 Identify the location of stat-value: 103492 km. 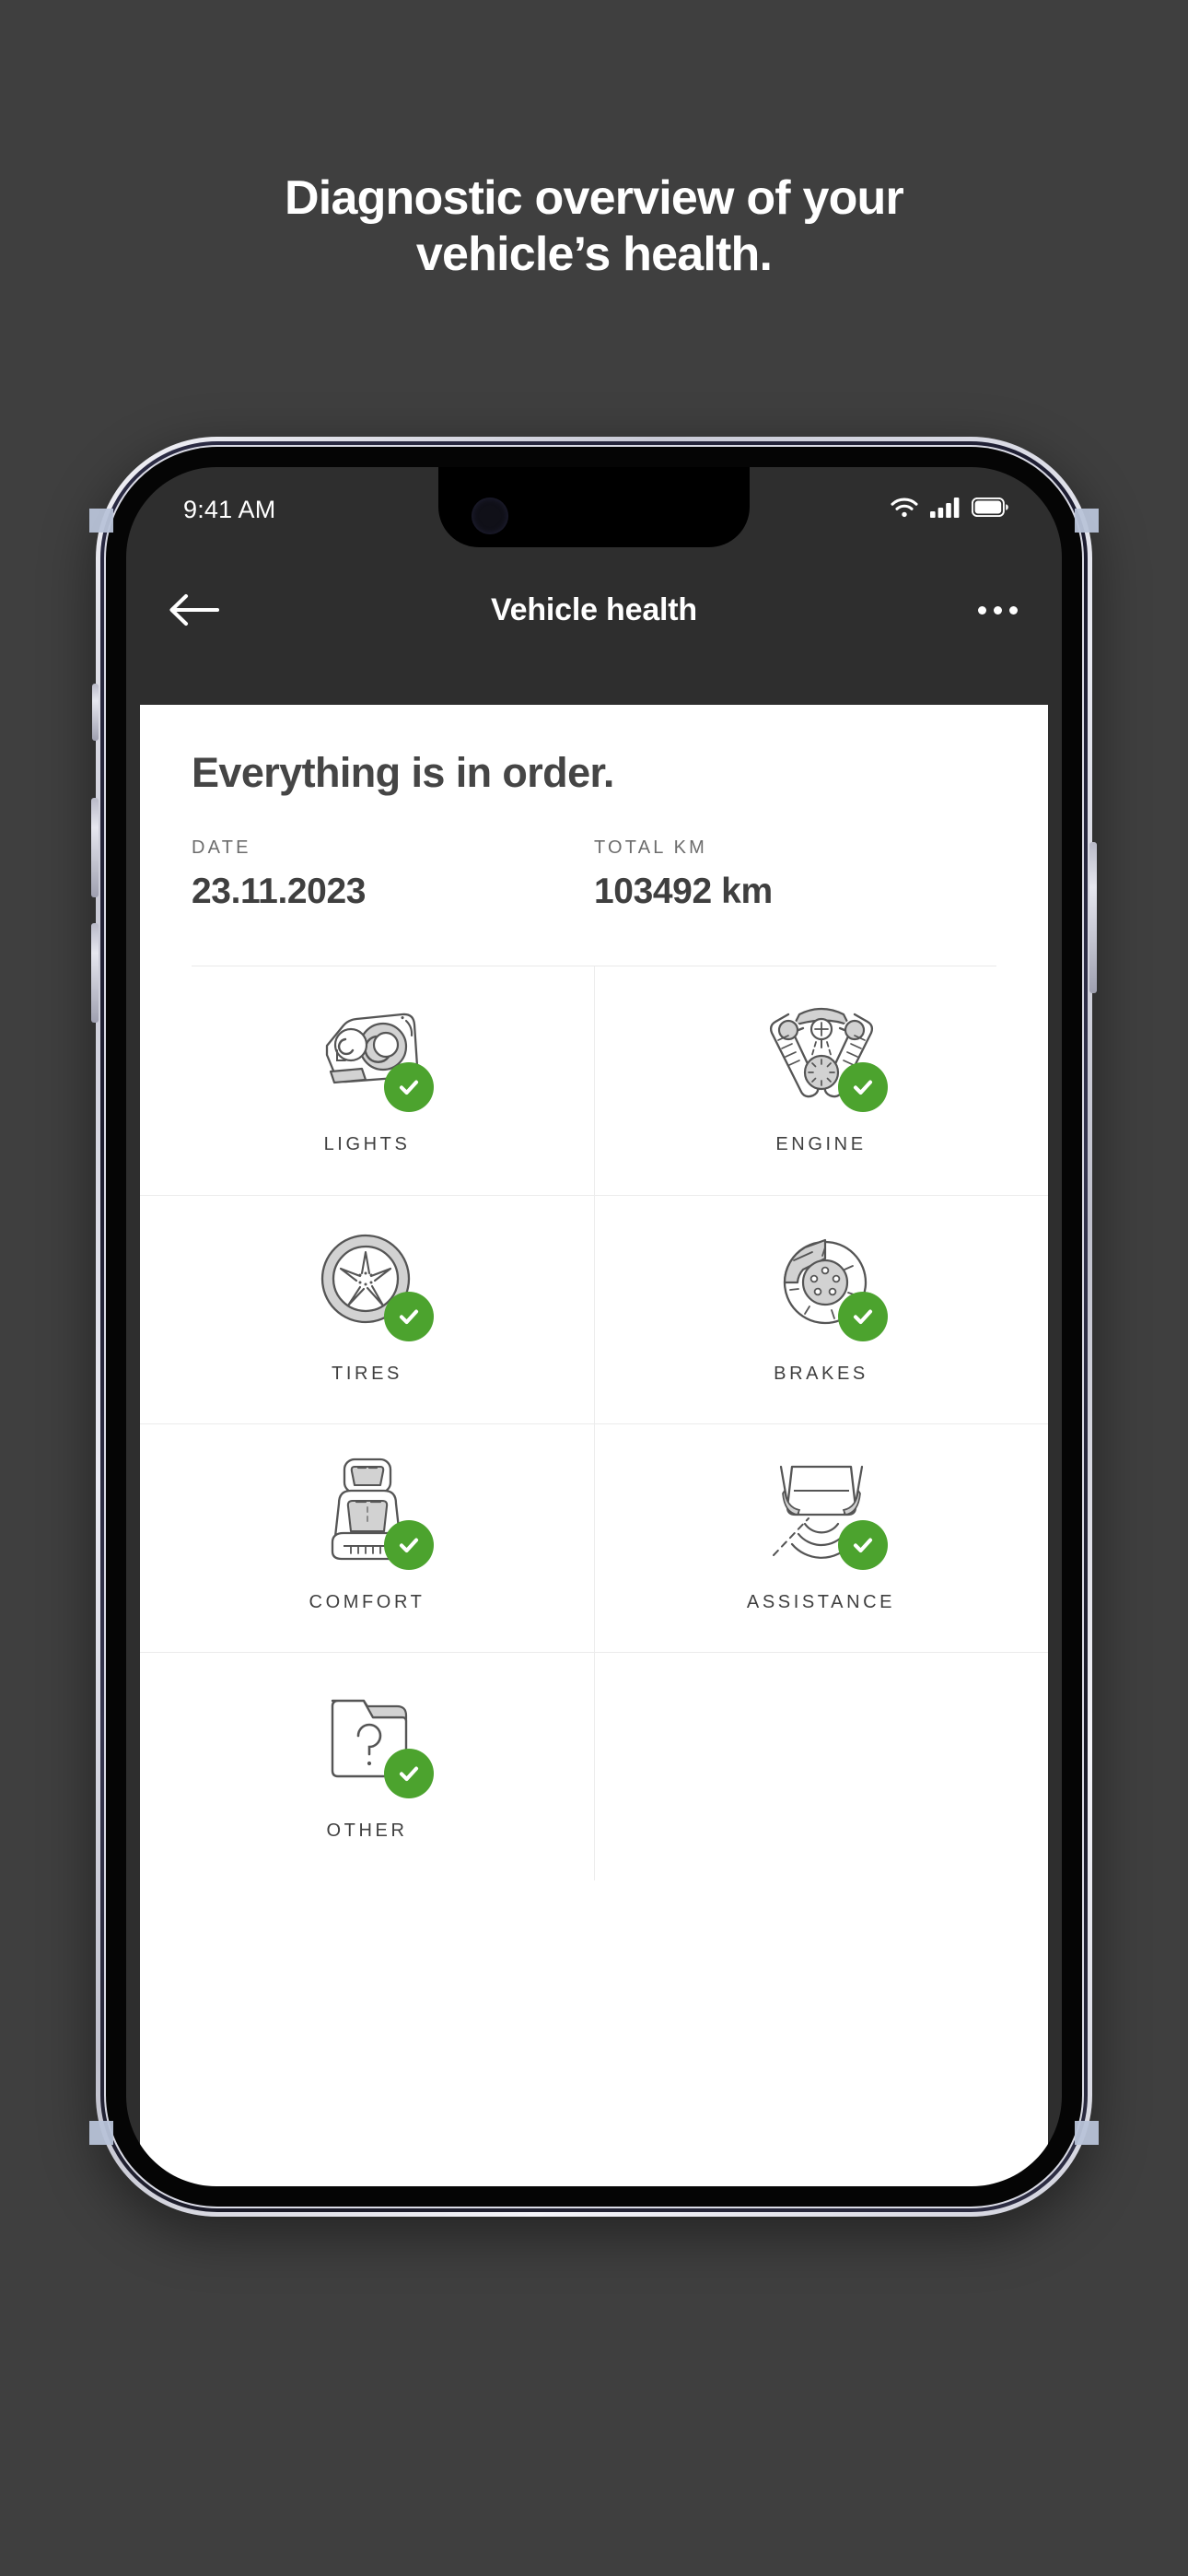
(683, 891).